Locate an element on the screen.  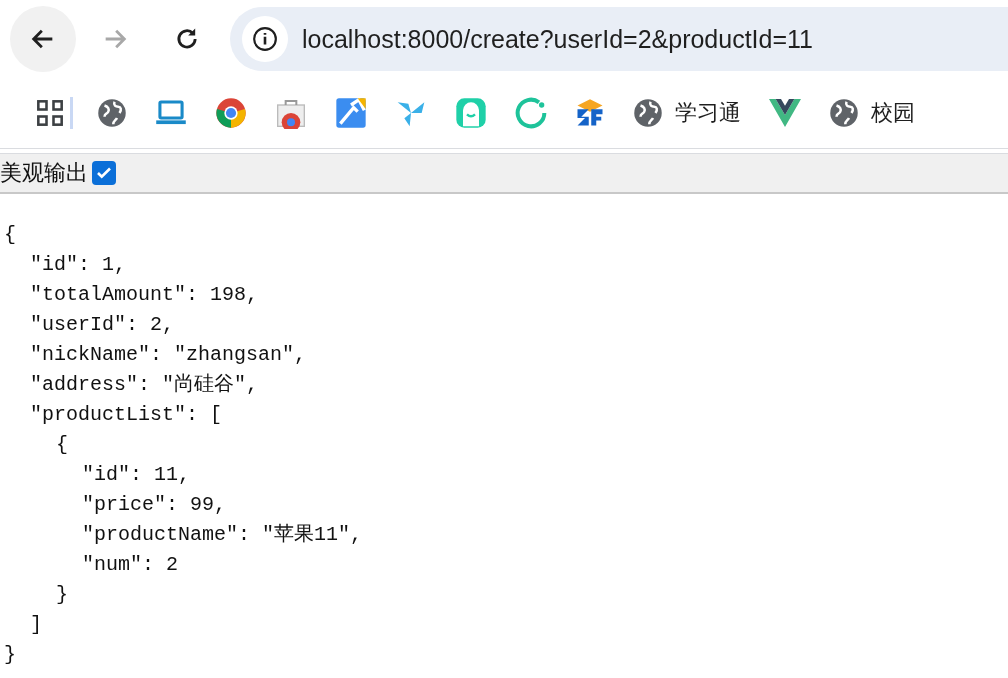
json-line: ] is located at coordinates (36, 624).